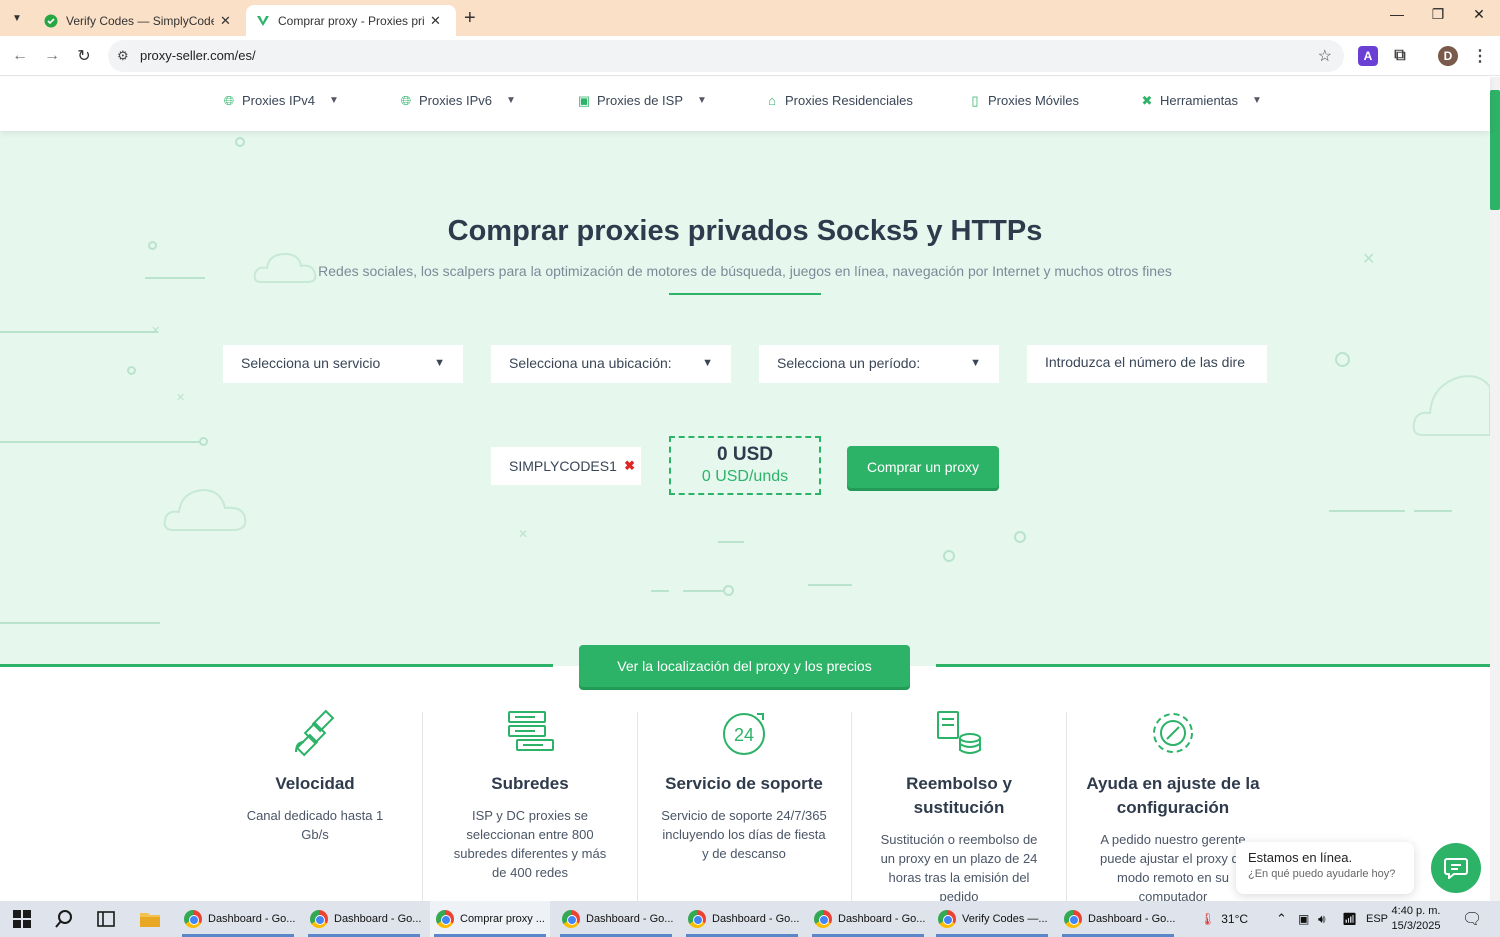  Describe the element at coordinates (1480, 56) in the screenshot. I see `browser-menu-icon: ⋮` at that location.